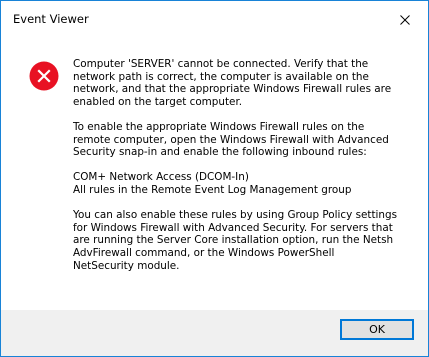 The width and height of the screenshot is (429, 357). I want to click on title-bar: Event Viewer, so click(214, 20).